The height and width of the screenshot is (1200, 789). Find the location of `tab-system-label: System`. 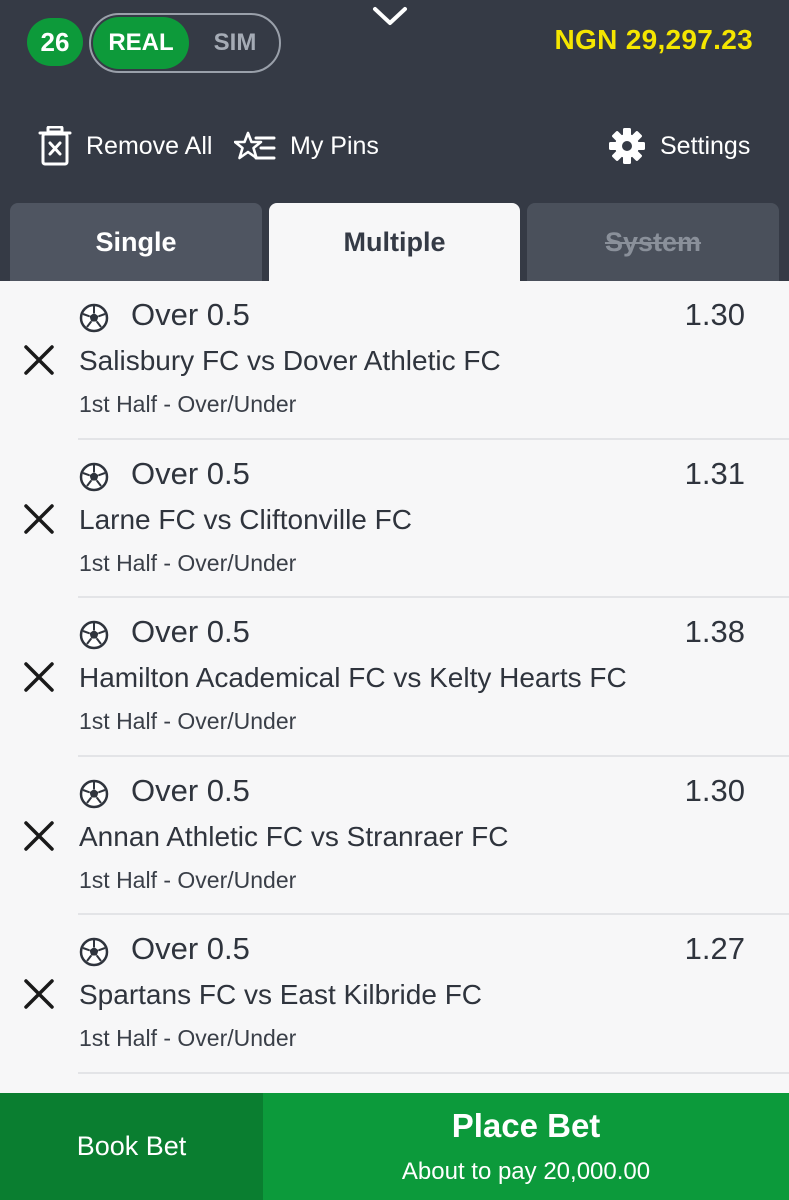

tab-system-label: System is located at coordinates (653, 241).